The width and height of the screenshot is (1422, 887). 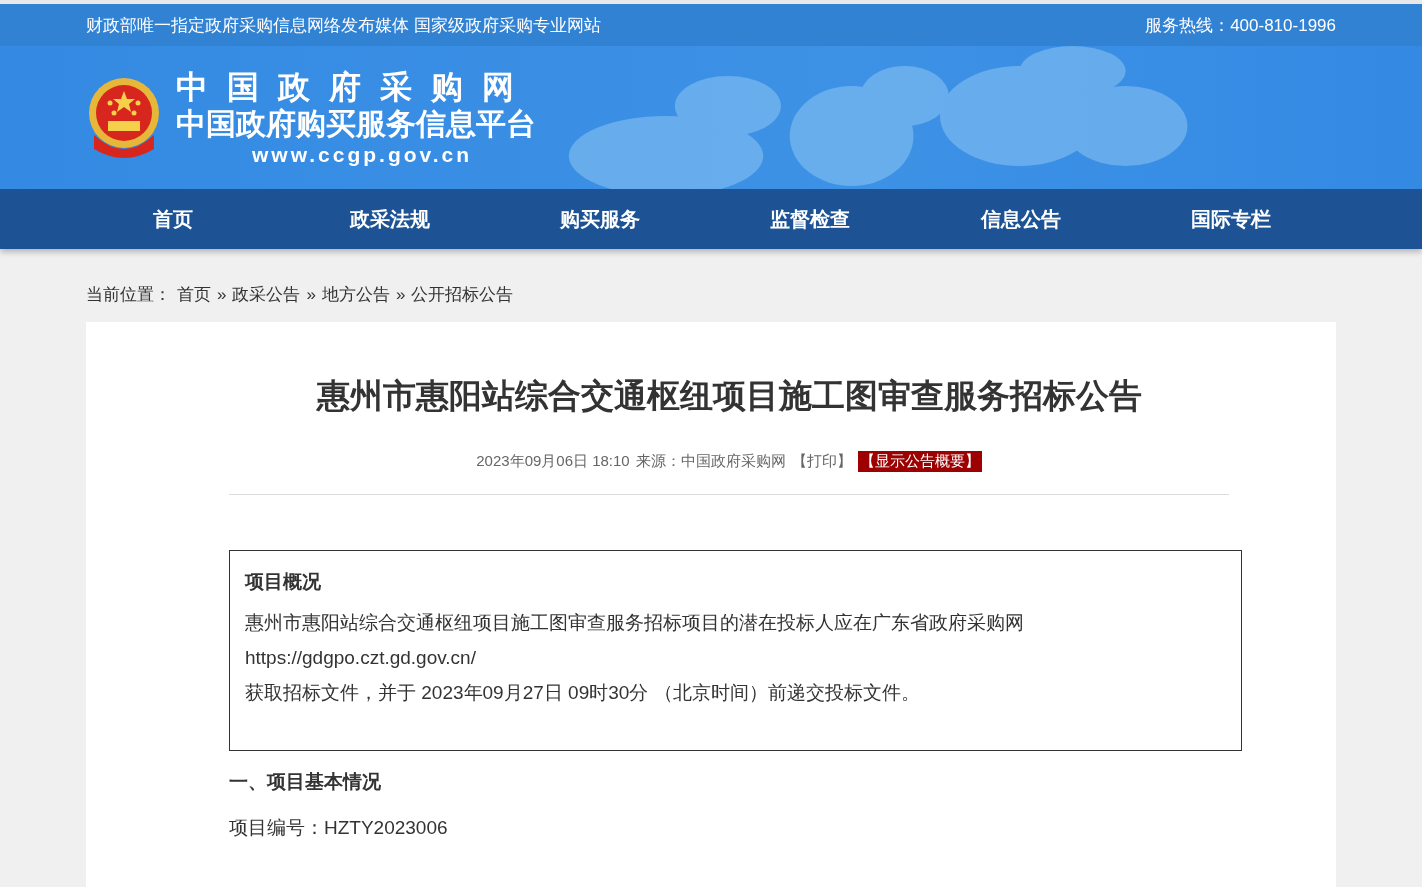 I want to click on overview-heading: 项目概况, so click(x=283, y=582).